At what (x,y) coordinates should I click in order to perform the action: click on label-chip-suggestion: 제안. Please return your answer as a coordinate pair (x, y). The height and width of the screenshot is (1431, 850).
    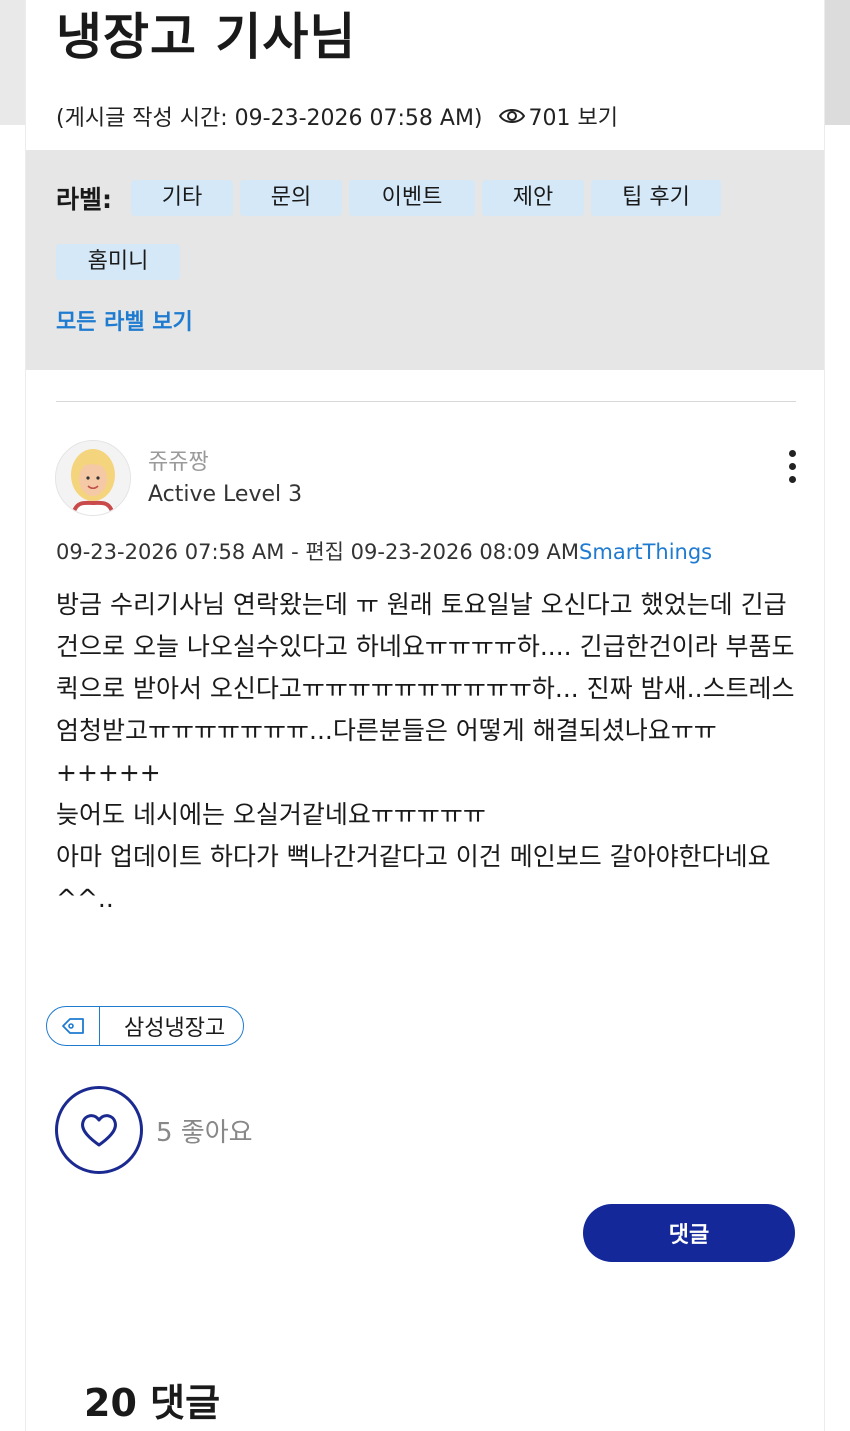
    Looking at the image, I should click on (533, 198).